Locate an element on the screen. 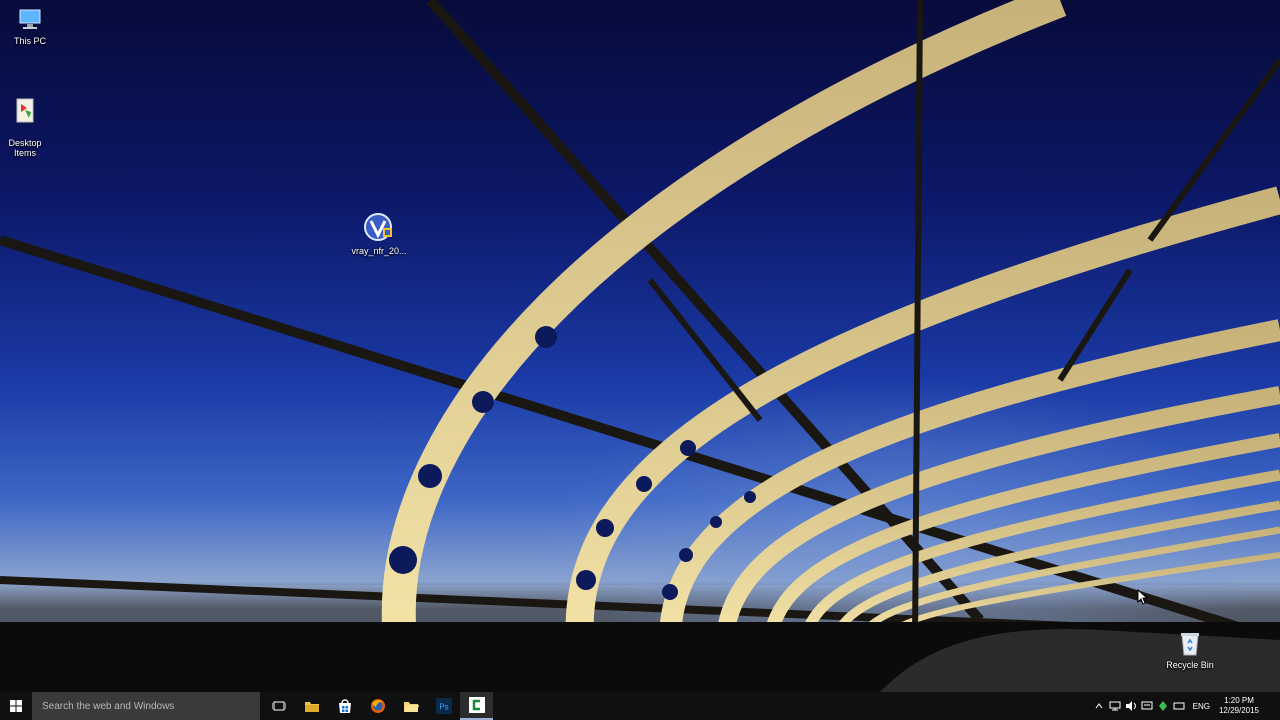  photoshop-icon-text: Ps is located at coordinates (443, 707).